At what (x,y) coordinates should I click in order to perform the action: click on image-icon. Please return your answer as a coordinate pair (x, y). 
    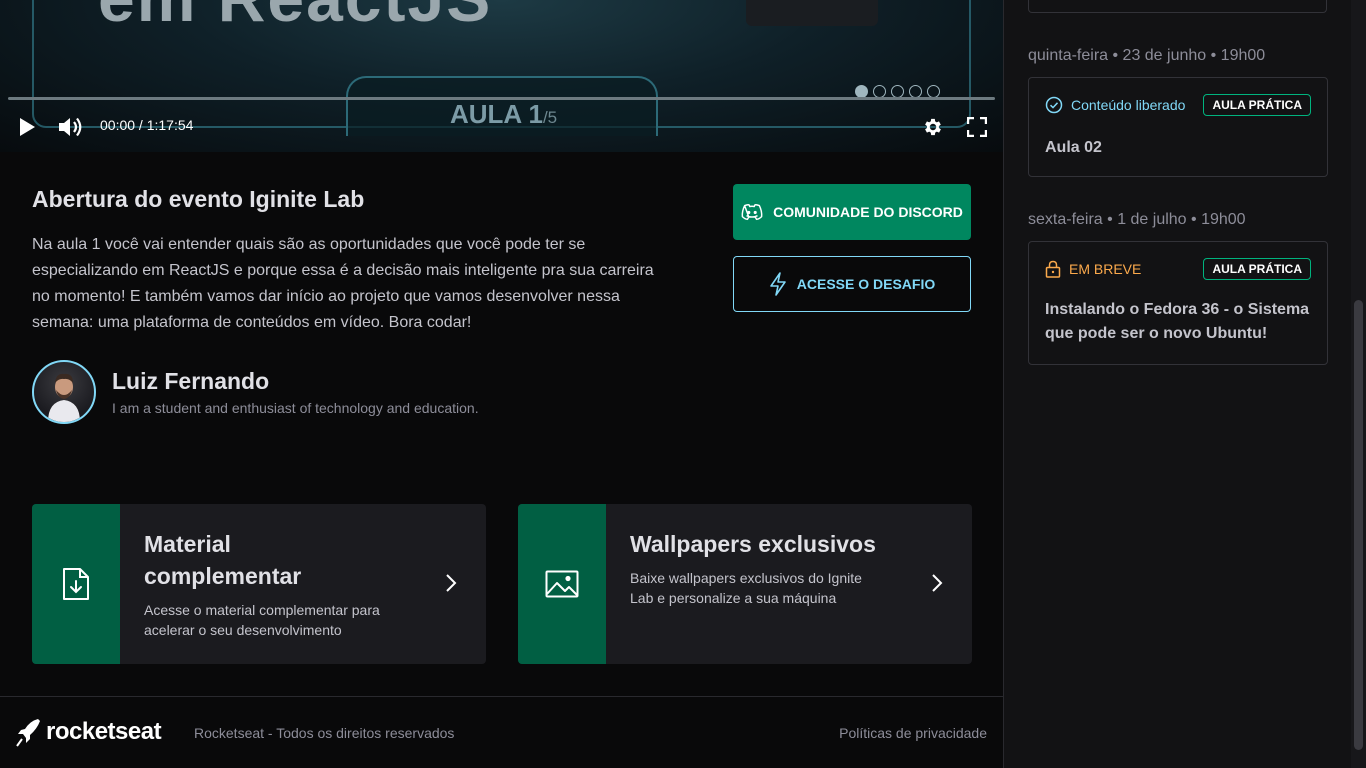
    Looking at the image, I should click on (562, 584).